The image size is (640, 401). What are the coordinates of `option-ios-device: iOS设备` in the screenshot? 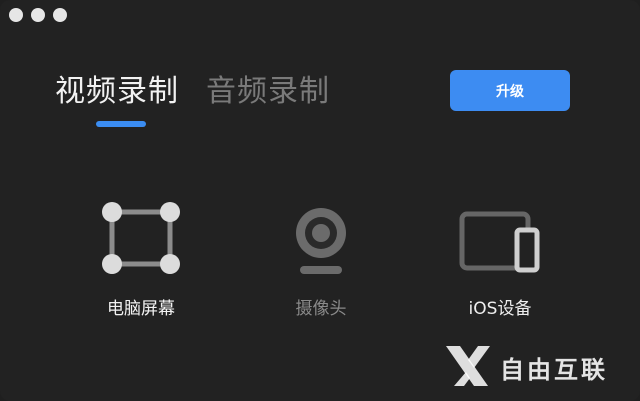 It's located at (500, 259).